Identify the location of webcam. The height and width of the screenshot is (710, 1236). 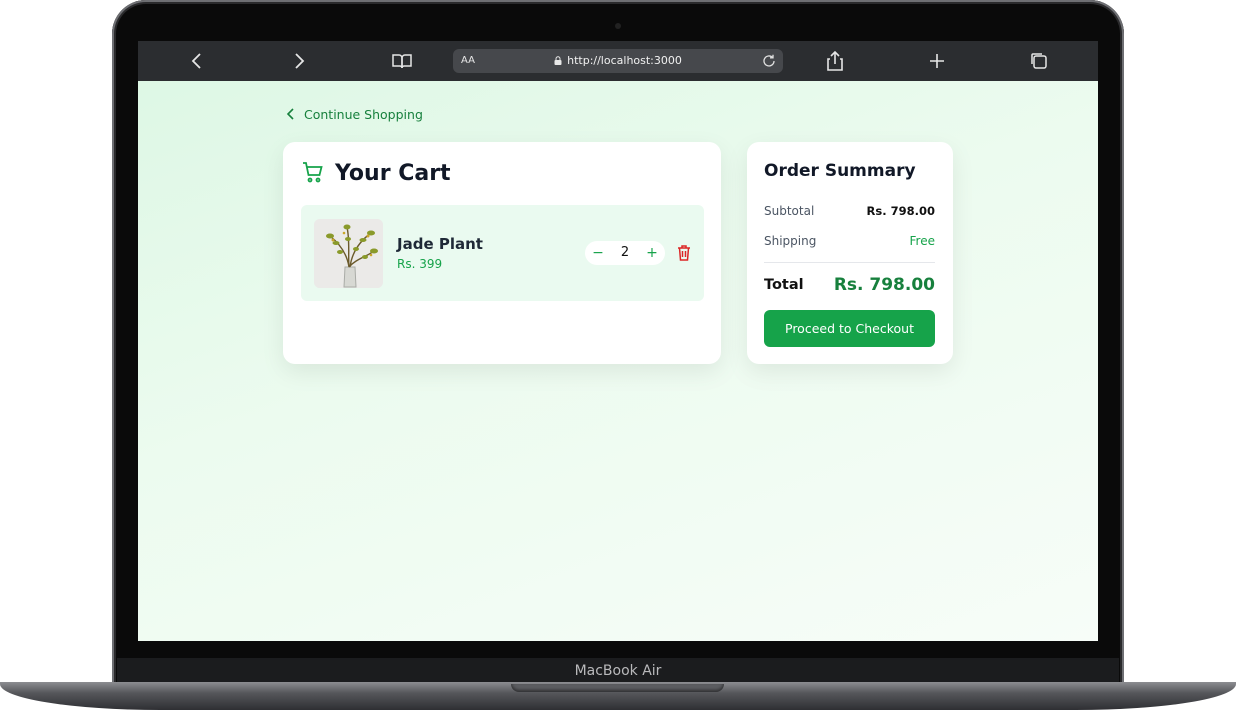
(618, 26).